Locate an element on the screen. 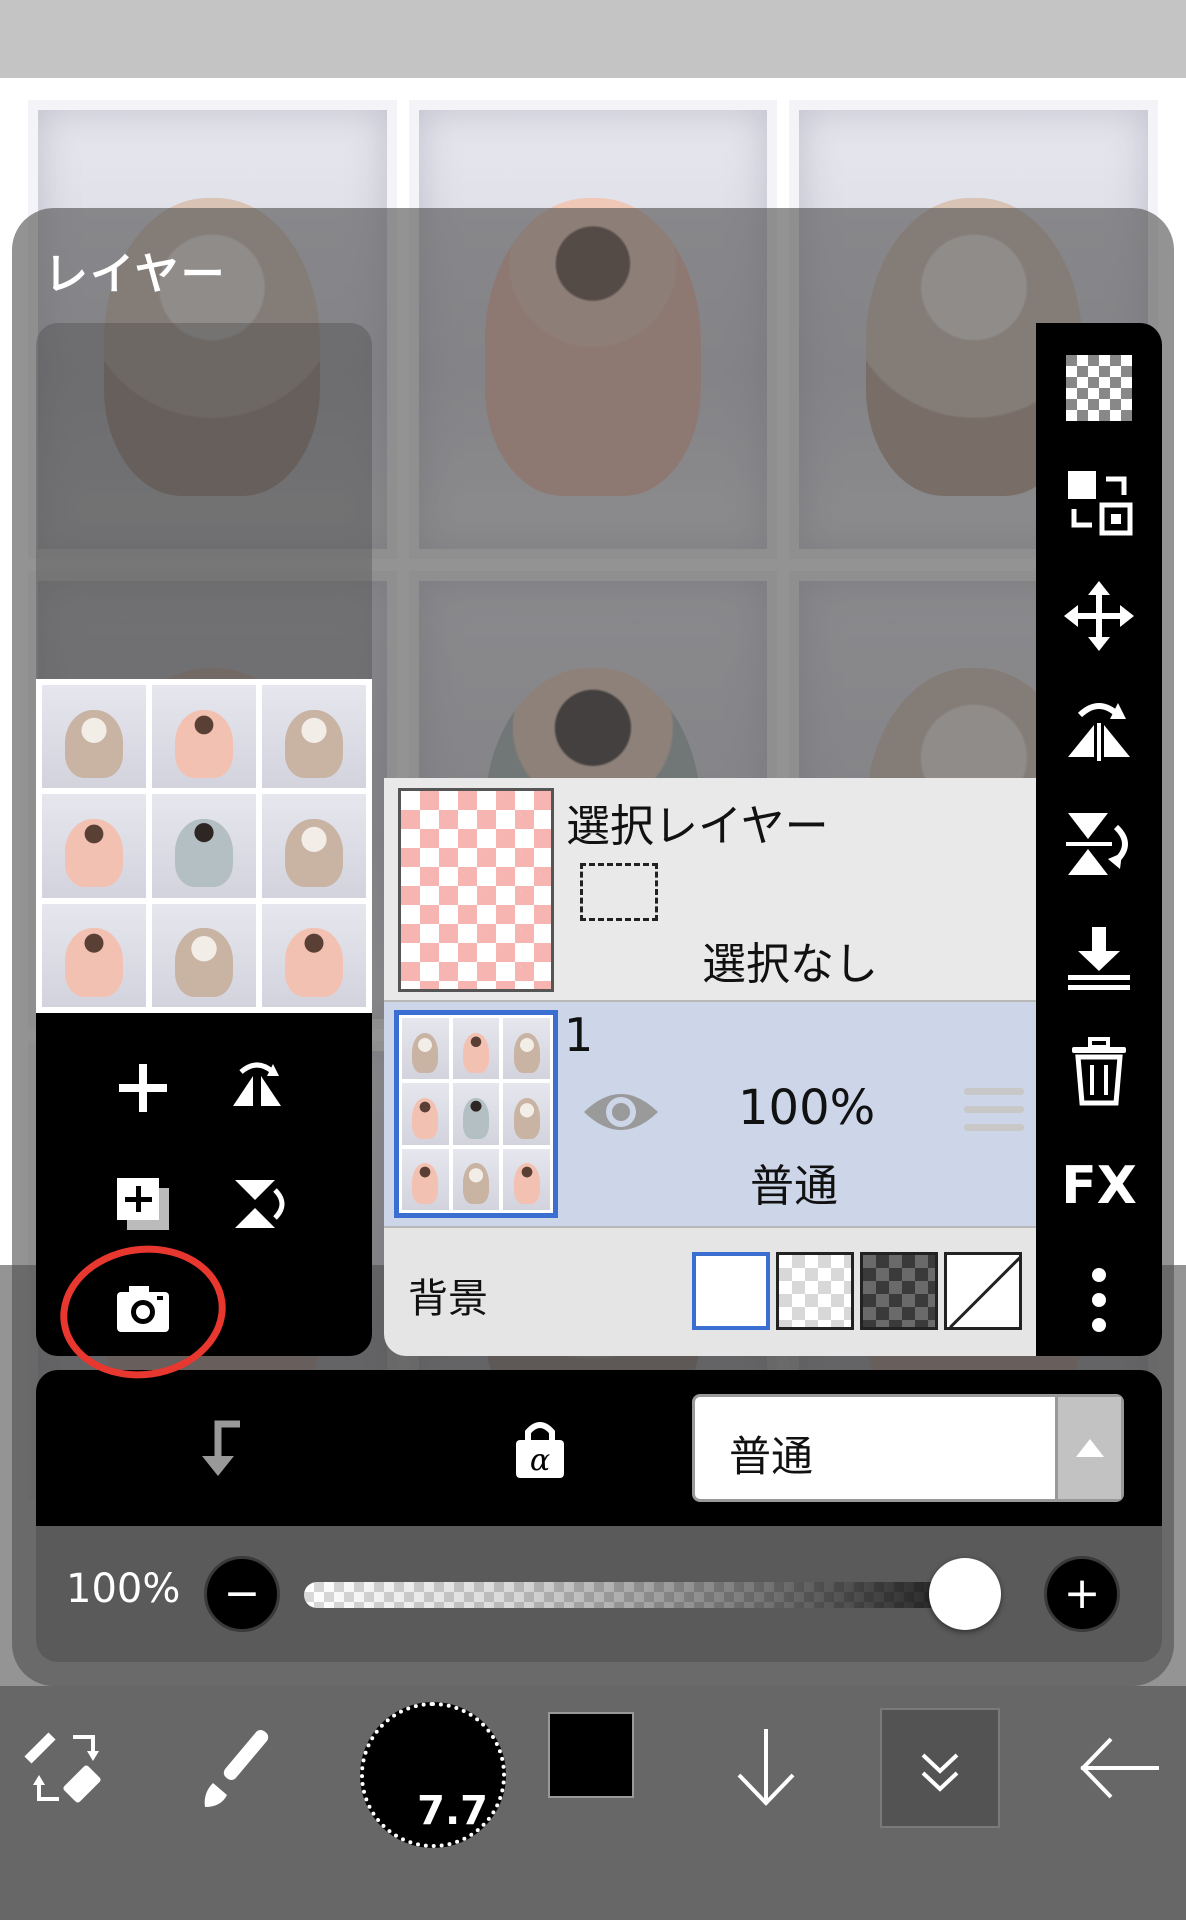  swap-icon is located at coordinates (1100, 503).